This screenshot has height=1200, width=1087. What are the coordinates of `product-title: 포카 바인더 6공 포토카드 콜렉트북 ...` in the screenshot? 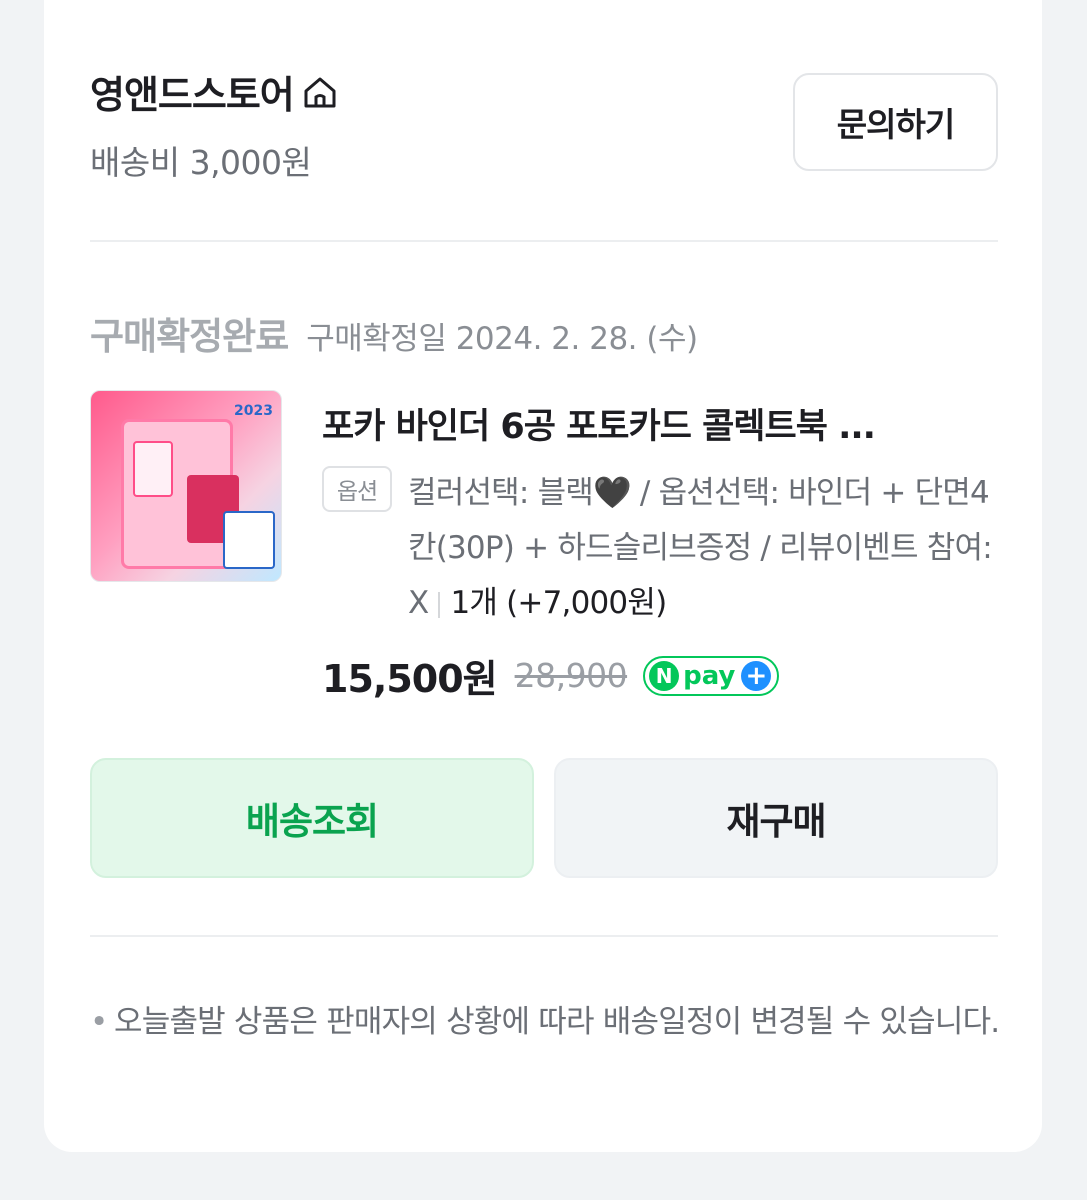 It's located at (662, 423).